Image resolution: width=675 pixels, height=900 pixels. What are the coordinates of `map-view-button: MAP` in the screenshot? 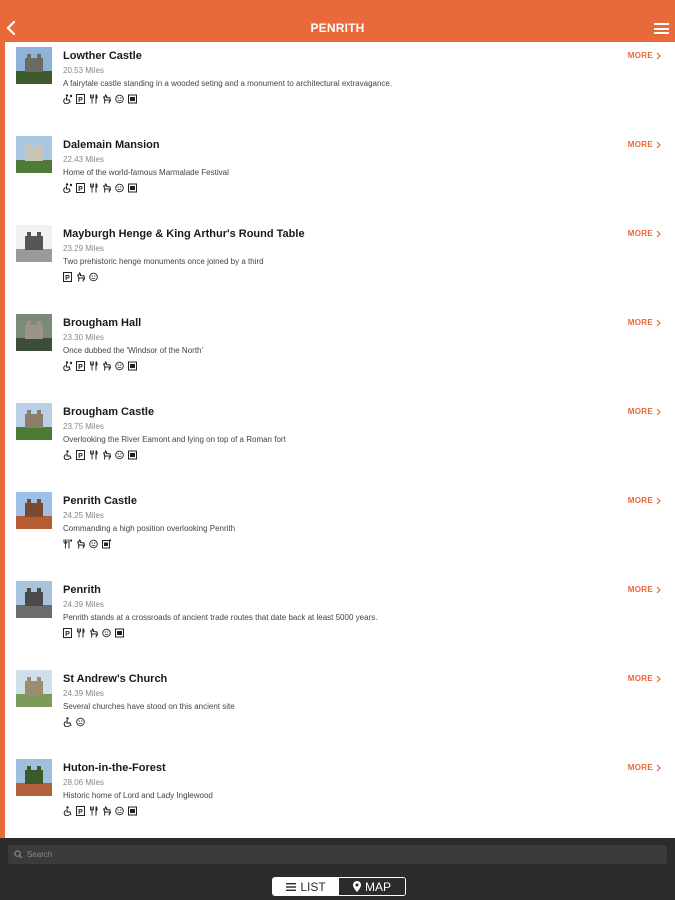 It's located at (372, 886).